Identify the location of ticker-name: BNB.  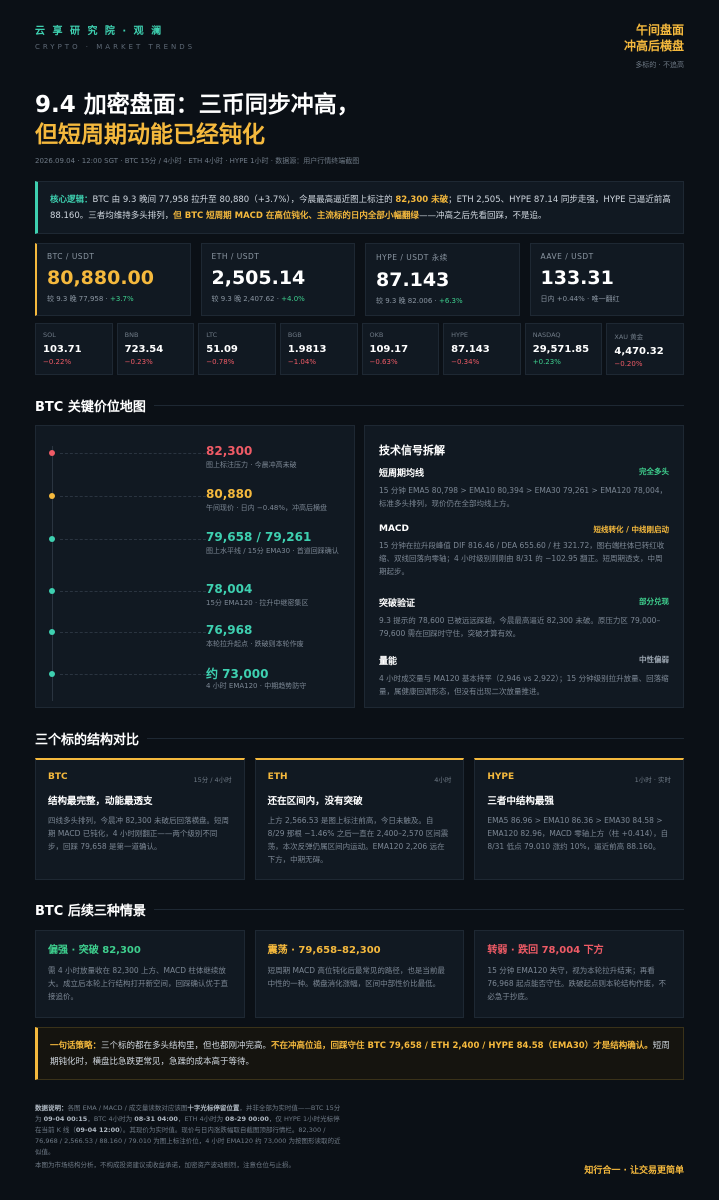
(131, 335).